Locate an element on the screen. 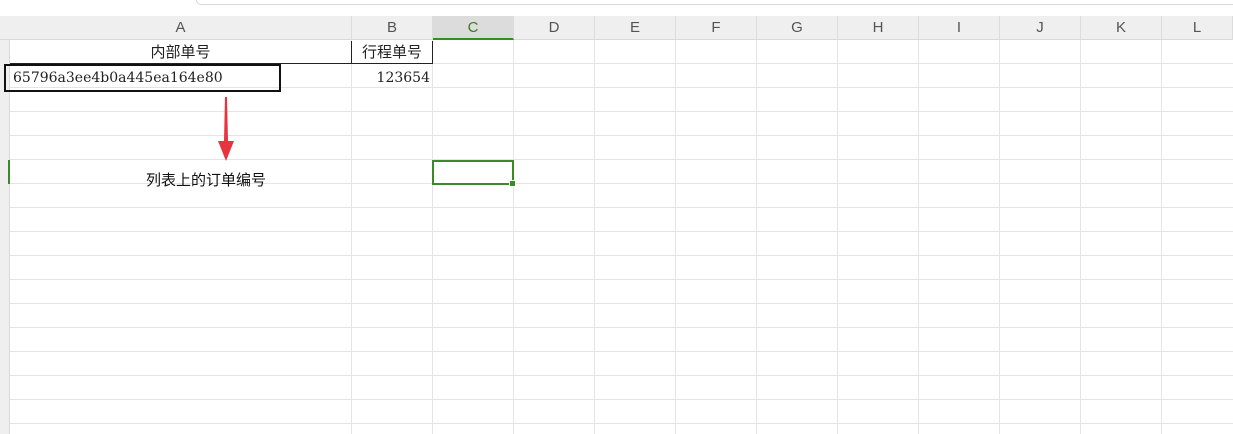 Image resolution: width=1233 pixels, height=434 pixels. fill-handle is located at coordinates (512, 183).